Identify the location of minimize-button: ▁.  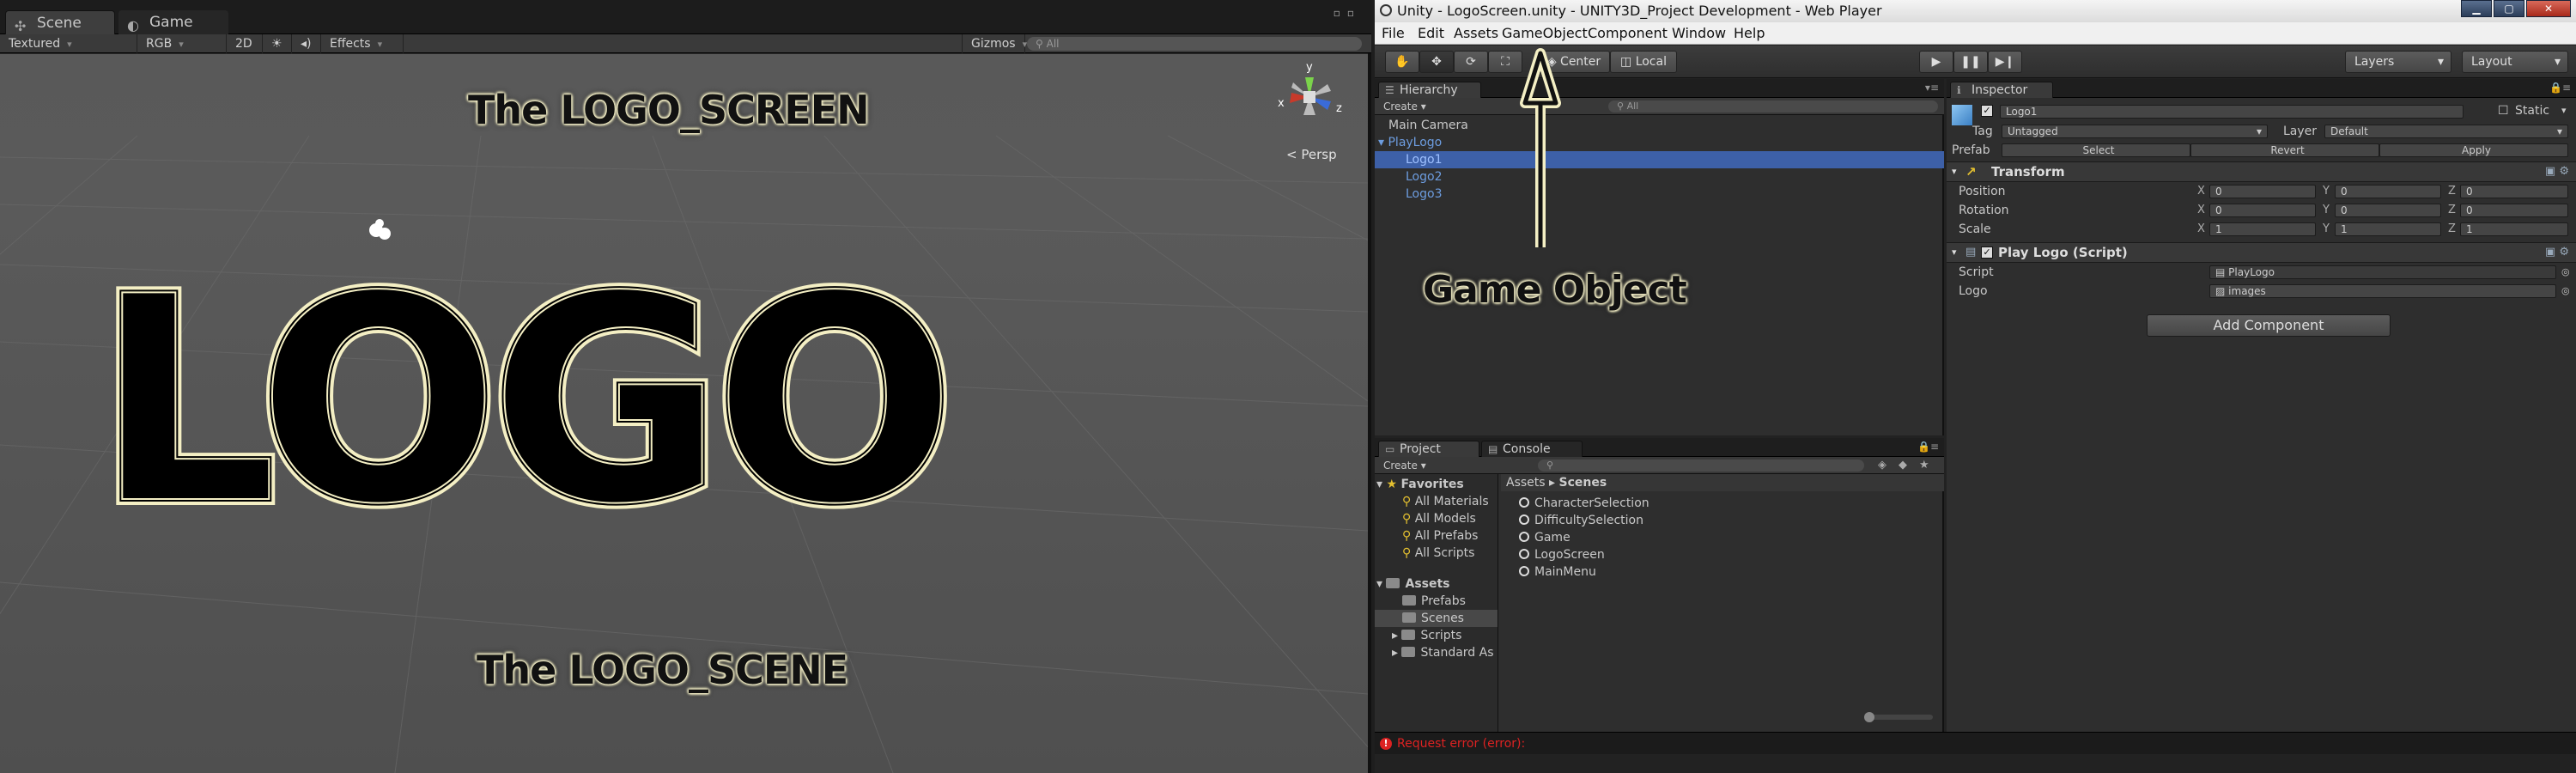
(2477, 8).